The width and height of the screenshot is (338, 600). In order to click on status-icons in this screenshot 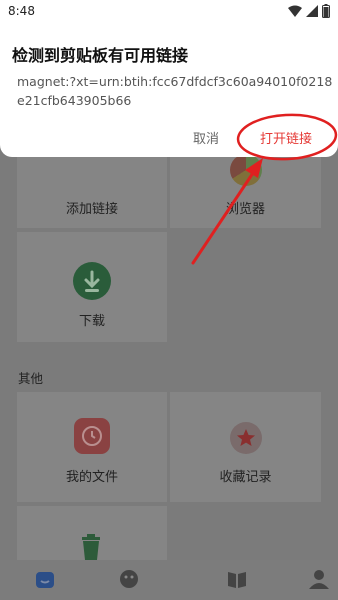, I will do `click(309, 11)`.